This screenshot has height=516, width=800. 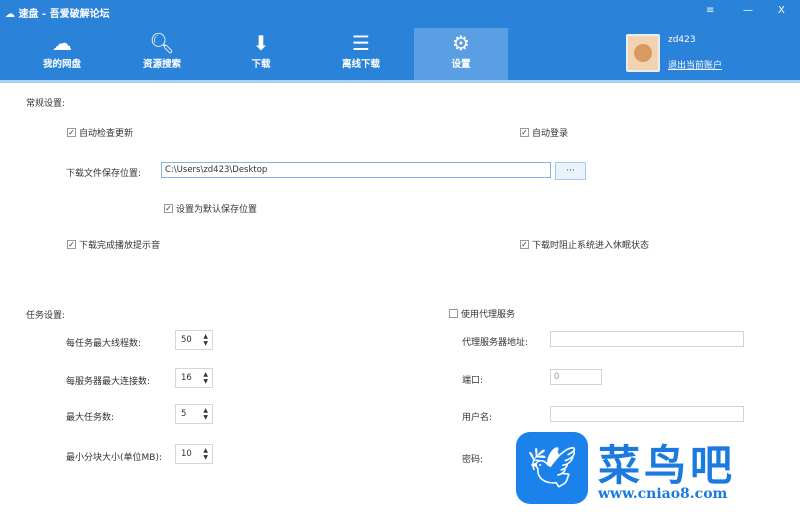 I want to click on tab-my-disk: ☁ 我的网盘, so click(x=62, y=54).